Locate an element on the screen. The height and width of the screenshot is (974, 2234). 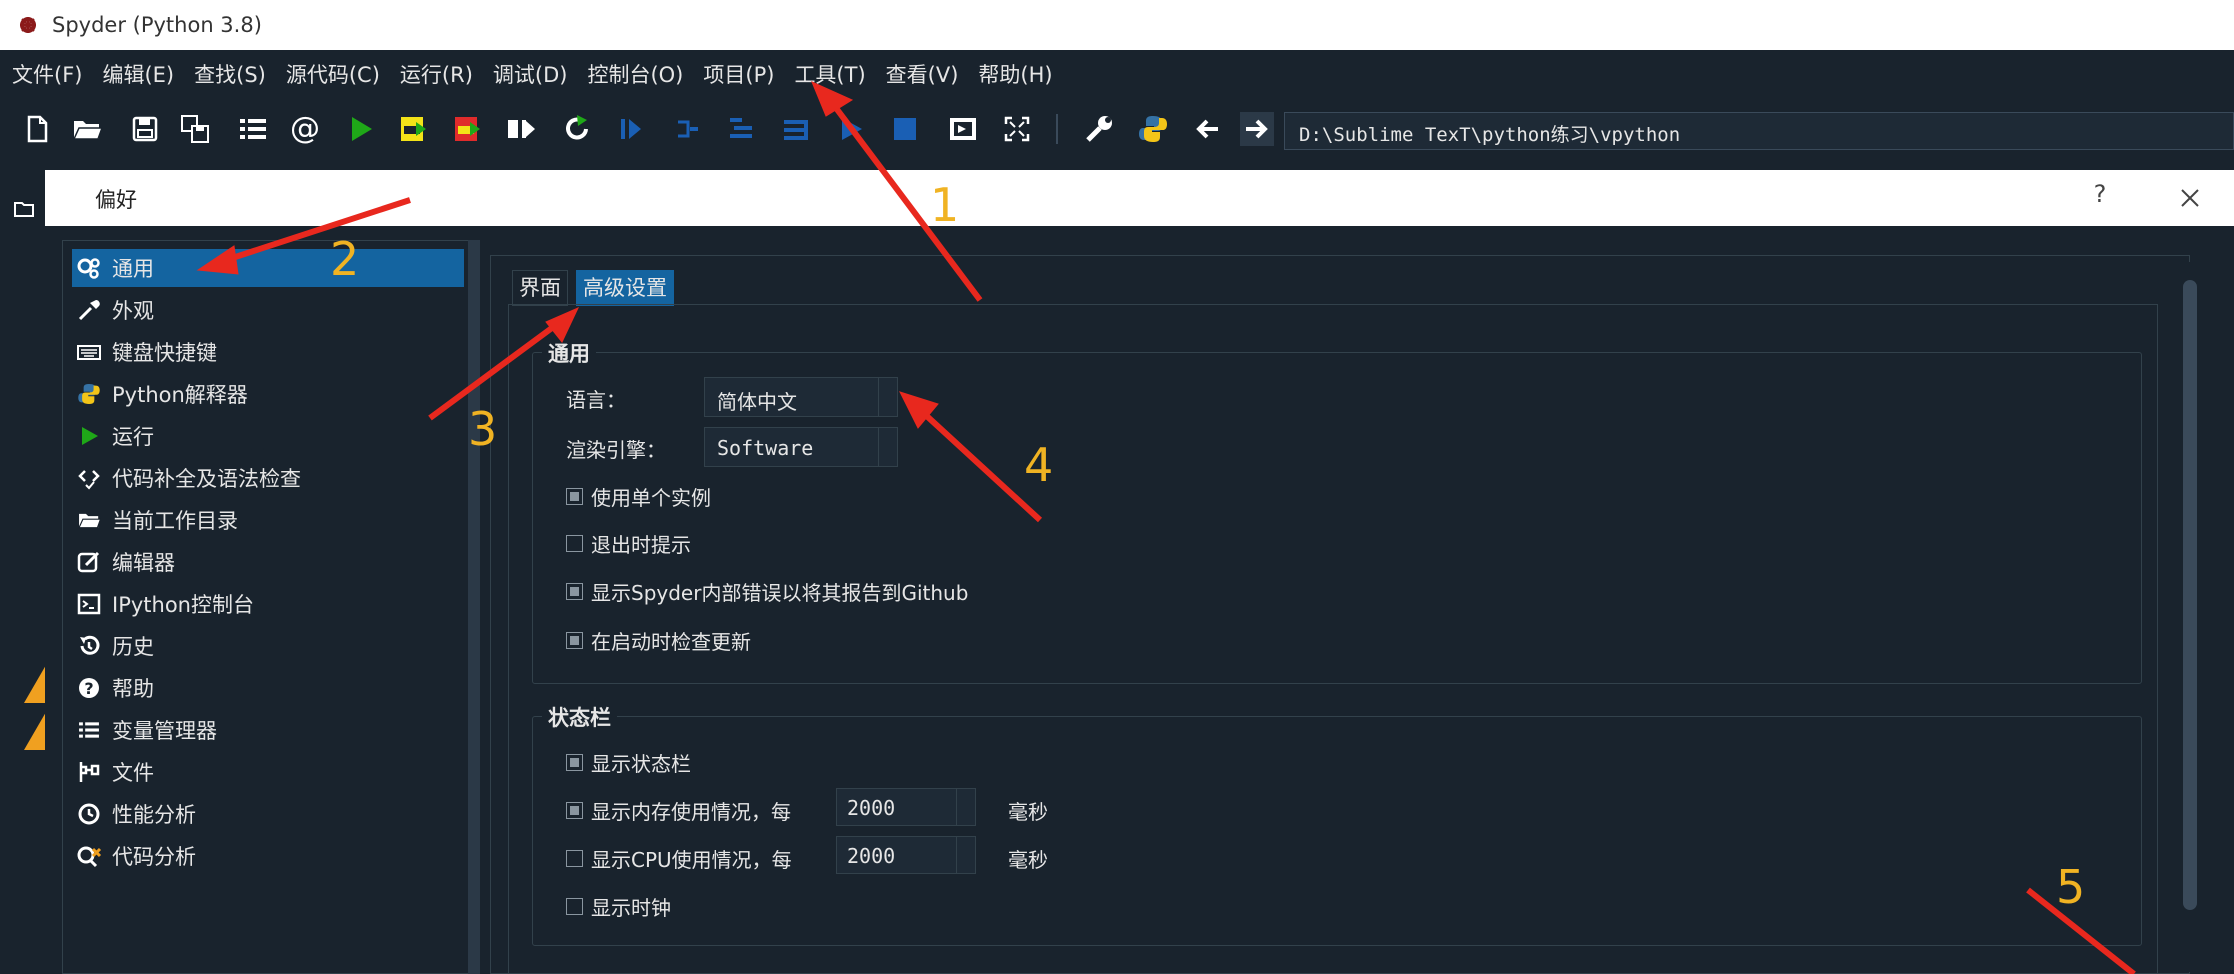
annotation-number-5: 5 is located at coordinates (2071, 887).